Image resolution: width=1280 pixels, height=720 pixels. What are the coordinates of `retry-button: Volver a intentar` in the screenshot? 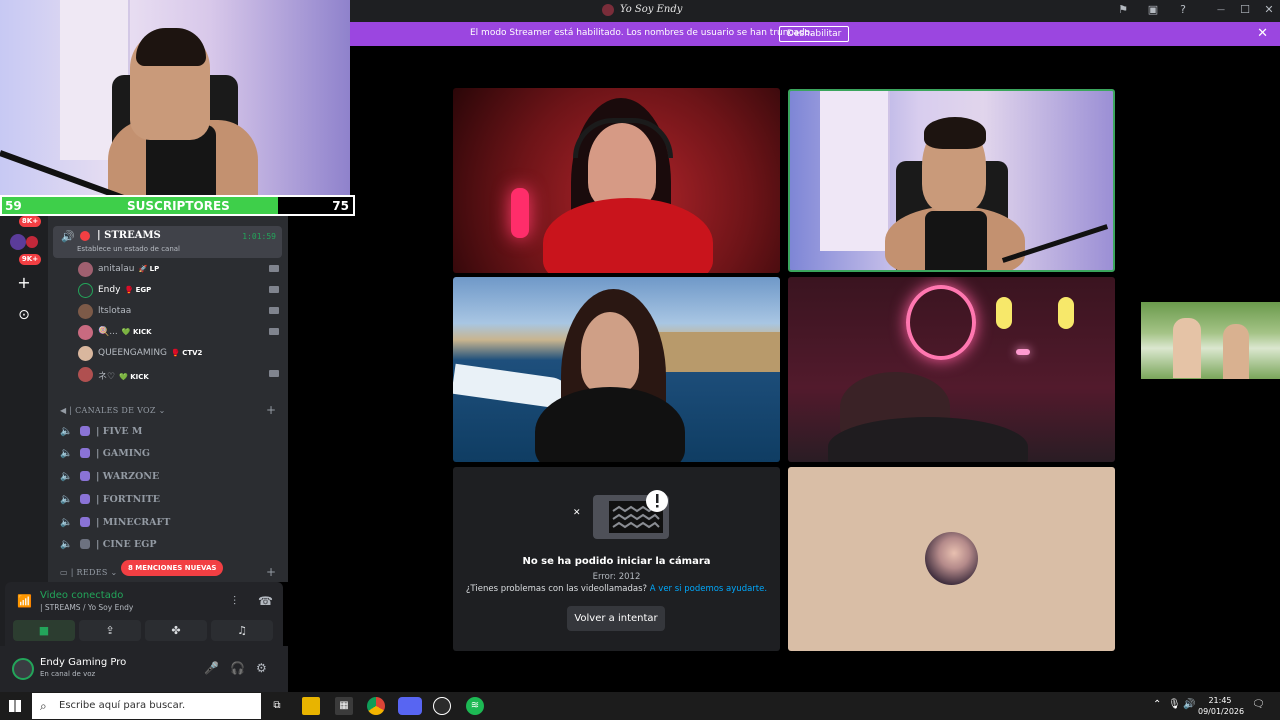 It's located at (616, 618).